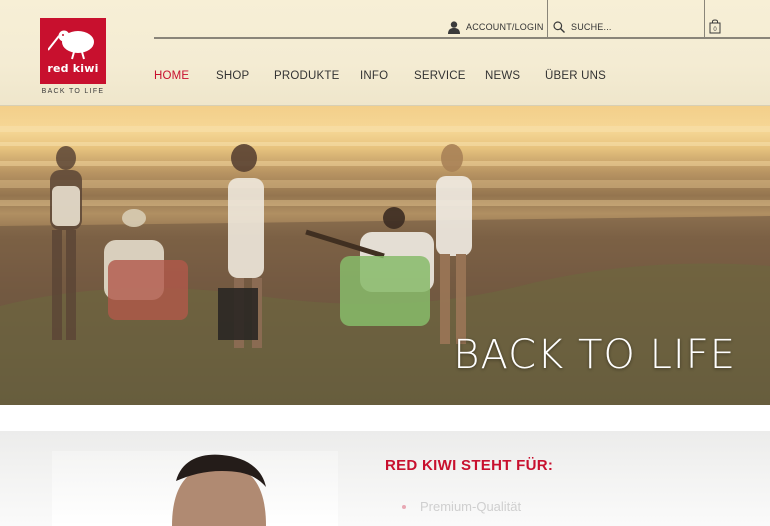 The image size is (770, 526). I want to click on nav-item-produkte: PRODUKTE, so click(307, 76).